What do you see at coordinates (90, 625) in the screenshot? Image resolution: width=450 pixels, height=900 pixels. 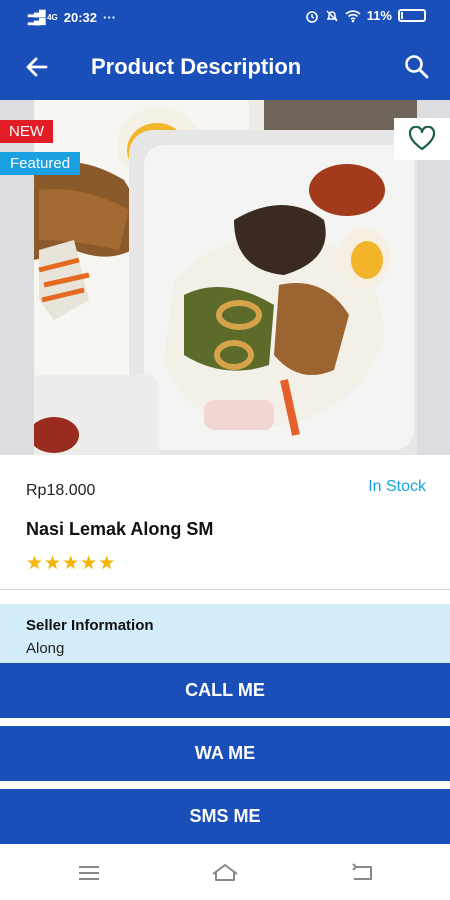 I see `seller-label: Seller Information` at bounding box center [90, 625].